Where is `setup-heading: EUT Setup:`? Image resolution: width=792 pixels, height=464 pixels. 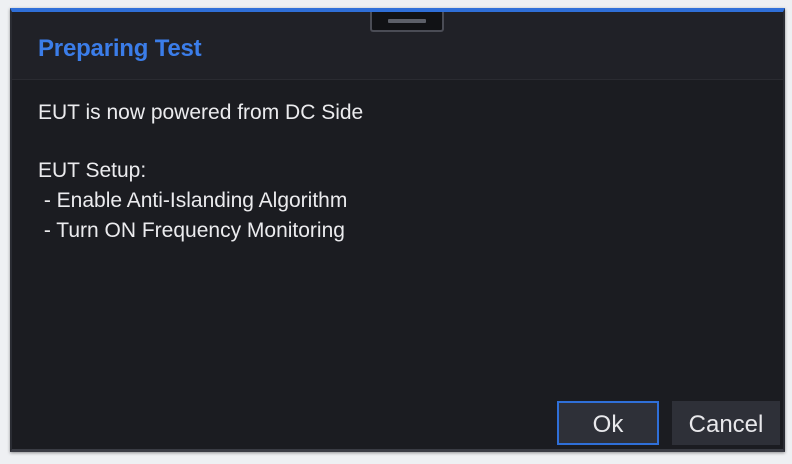 setup-heading: EUT Setup: is located at coordinates (92, 170).